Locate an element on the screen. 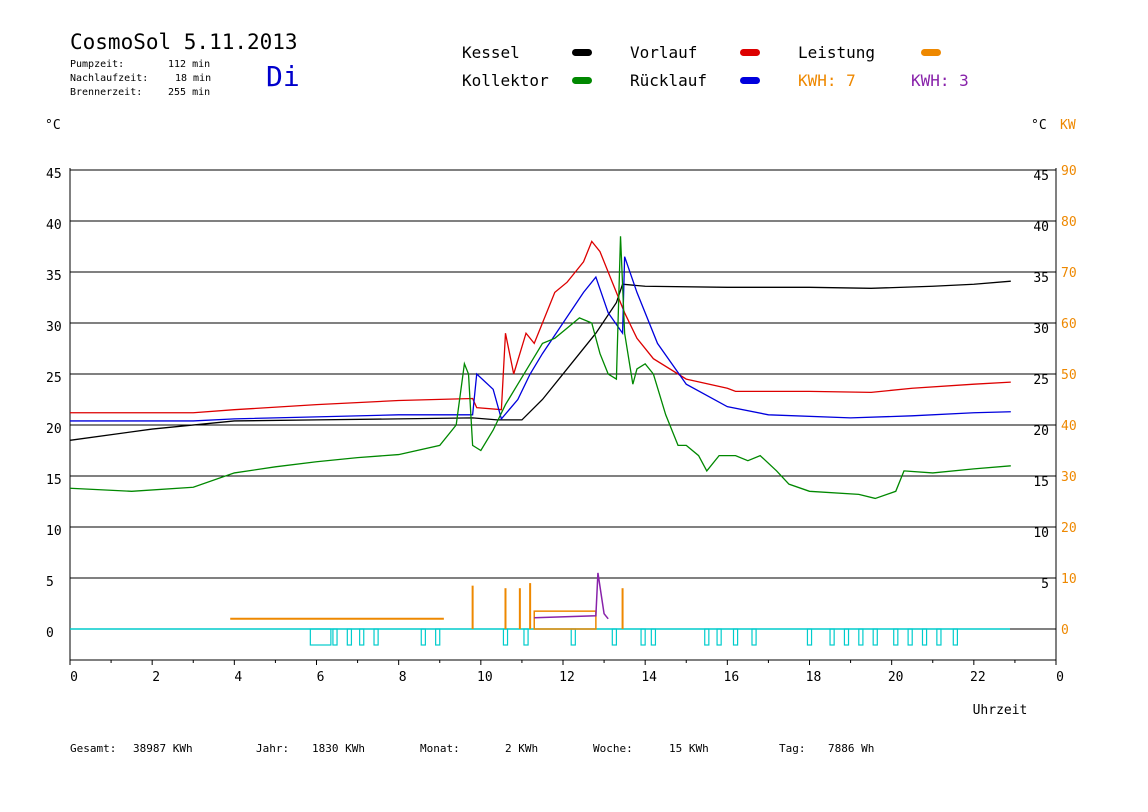 The image size is (1148, 812). y2-tick-label: 50 is located at coordinates (1069, 375).